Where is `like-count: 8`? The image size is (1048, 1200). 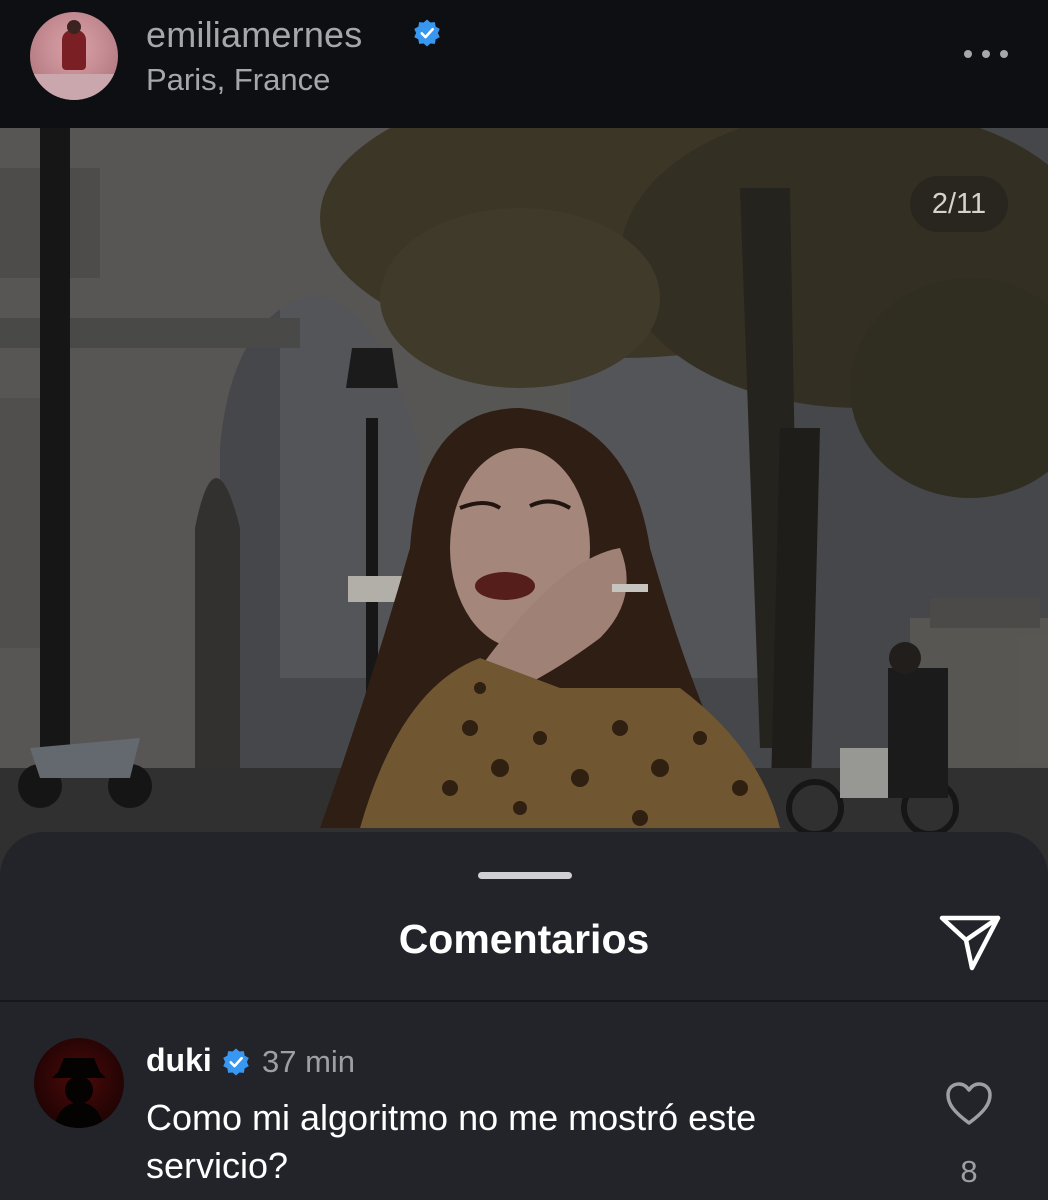
like-count: 8 is located at coordinates (969, 1171).